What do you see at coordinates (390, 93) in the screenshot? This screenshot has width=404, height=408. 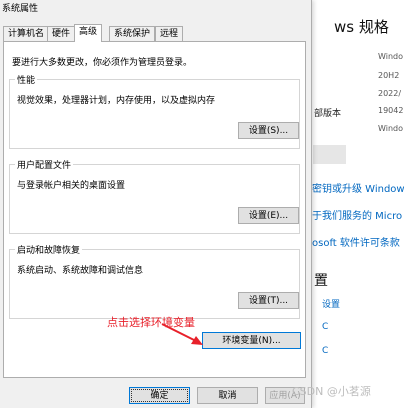 I see `spec-install-date-value: 2022/` at bounding box center [390, 93].